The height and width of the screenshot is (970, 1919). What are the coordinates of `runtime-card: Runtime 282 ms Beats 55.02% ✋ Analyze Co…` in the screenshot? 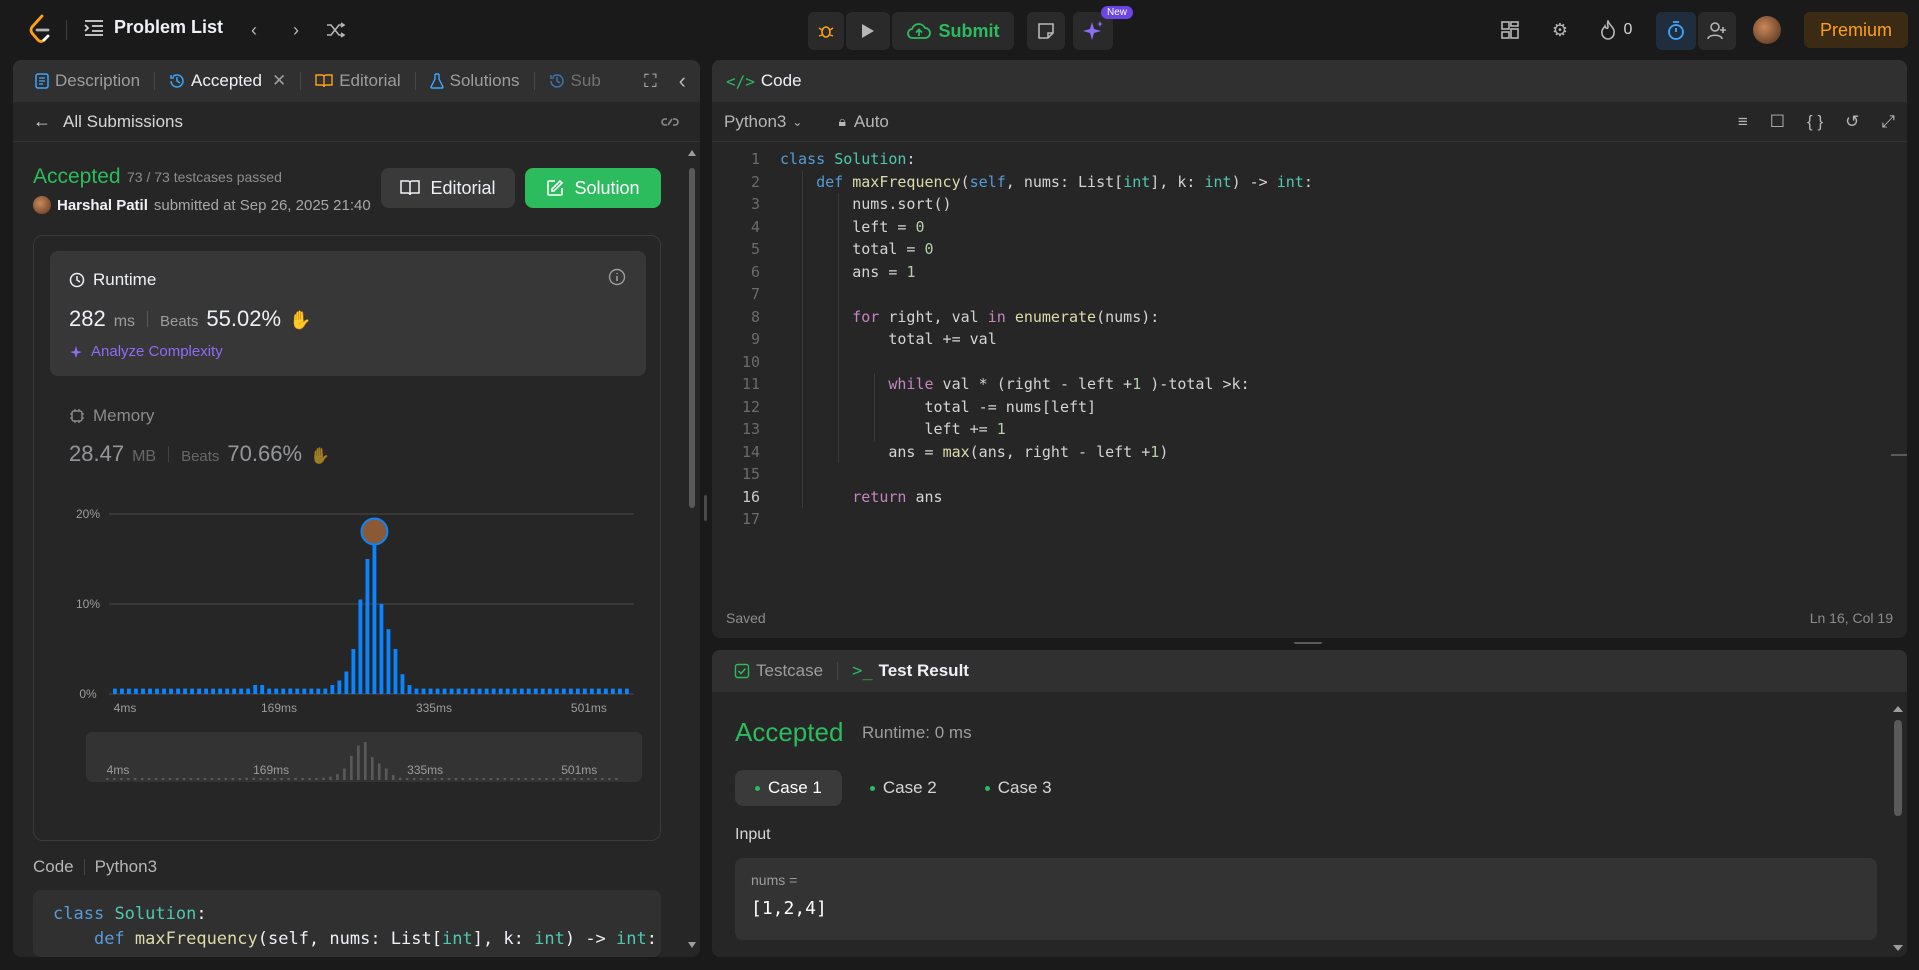 It's located at (348, 313).